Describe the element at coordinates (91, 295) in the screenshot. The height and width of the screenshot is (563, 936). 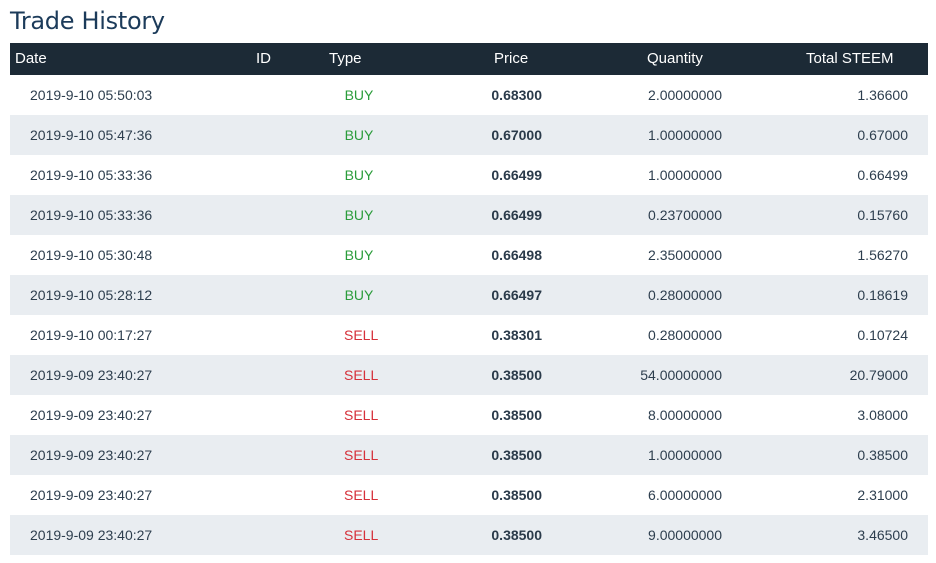
I see `trade-date: 2019-9-10 05:28:12` at that location.